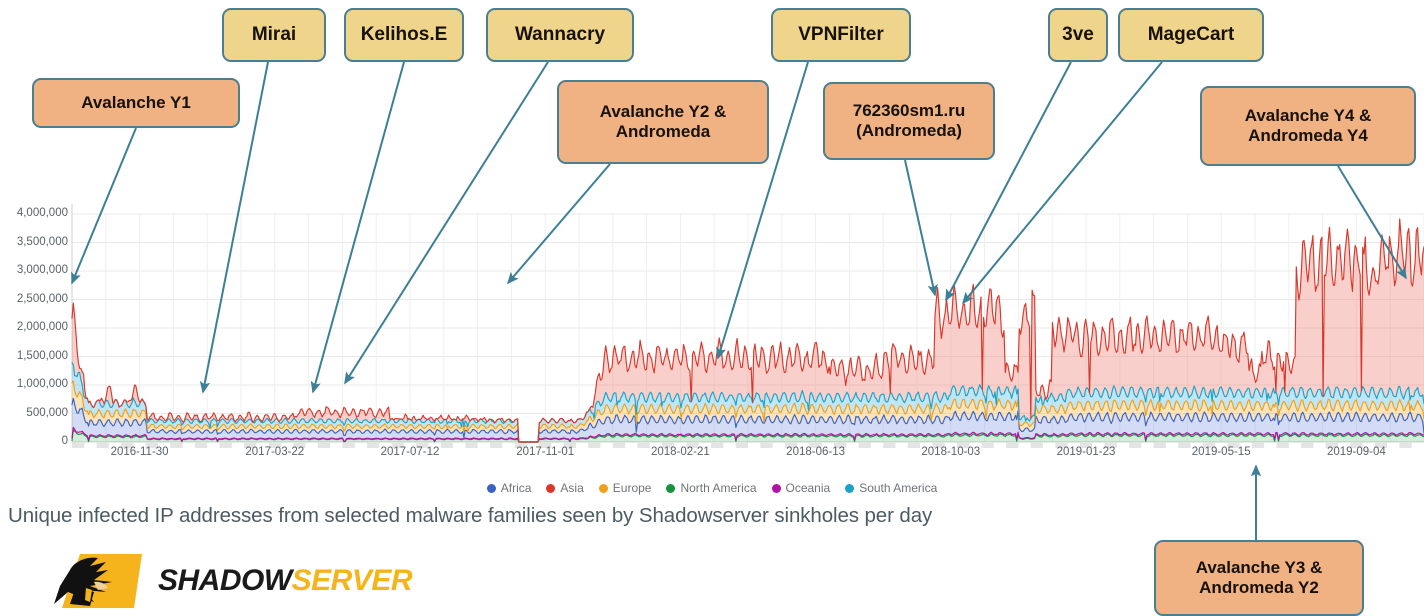  Describe the element at coordinates (816, 452) in the screenshot. I see `x-axis-tick-label: 2018-06-13` at that location.